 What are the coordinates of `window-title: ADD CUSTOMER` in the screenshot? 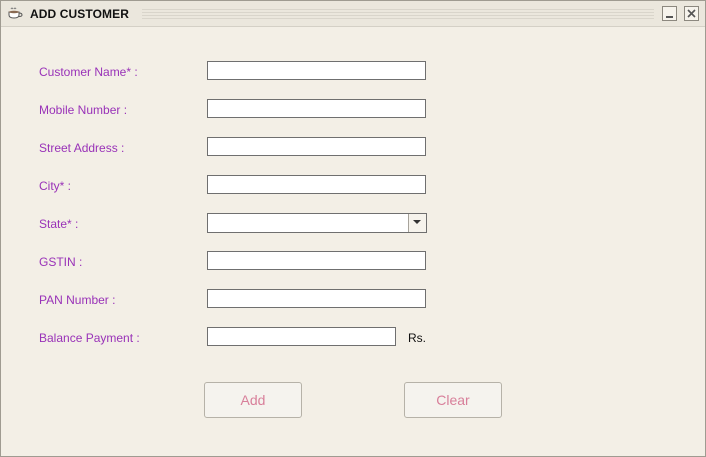 It's located at (79, 14).